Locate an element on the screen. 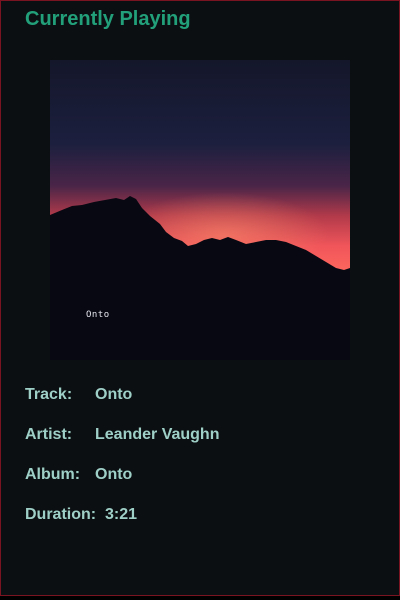 The image size is (400, 600). artist-row: Artist: Leander Vaughn is located at coordinates (122, 435).